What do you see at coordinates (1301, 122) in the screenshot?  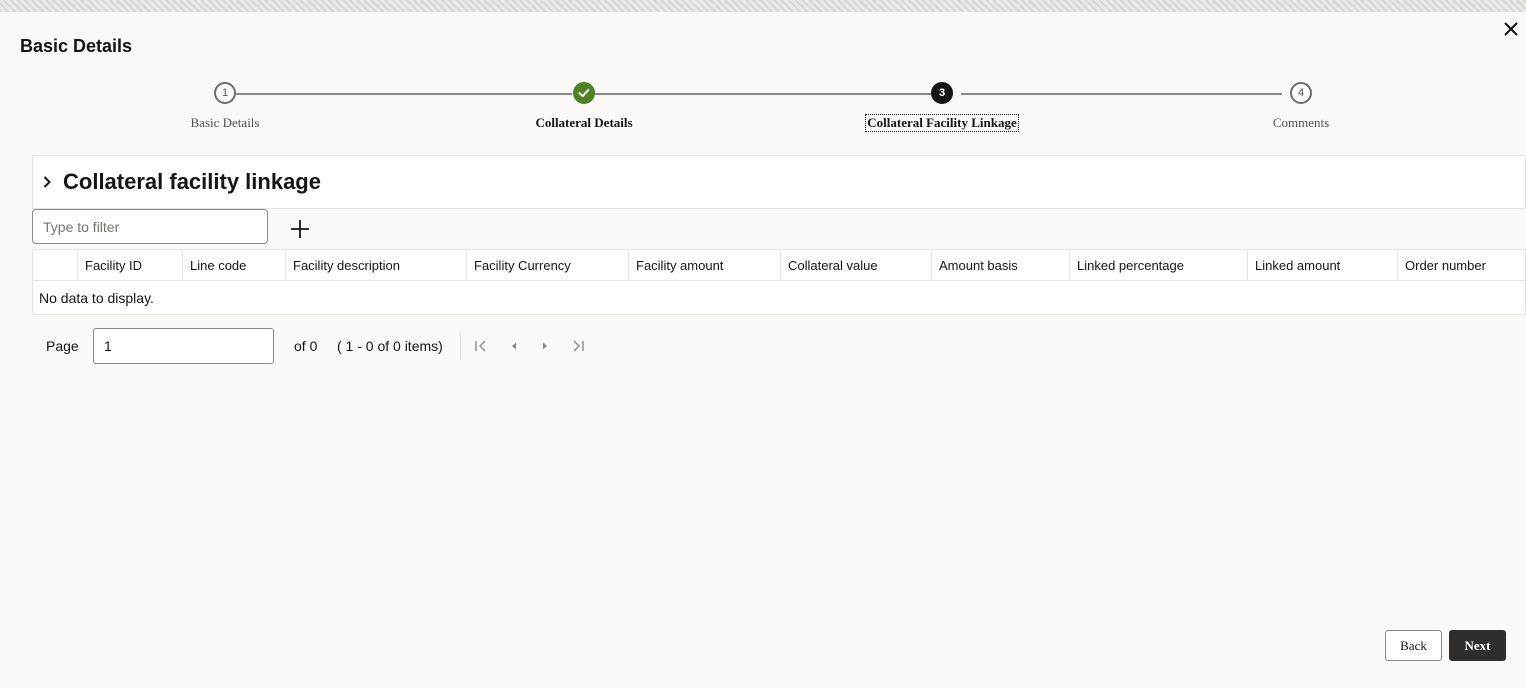 I see `step-label: Comments` at bounding box center [1301, 122].